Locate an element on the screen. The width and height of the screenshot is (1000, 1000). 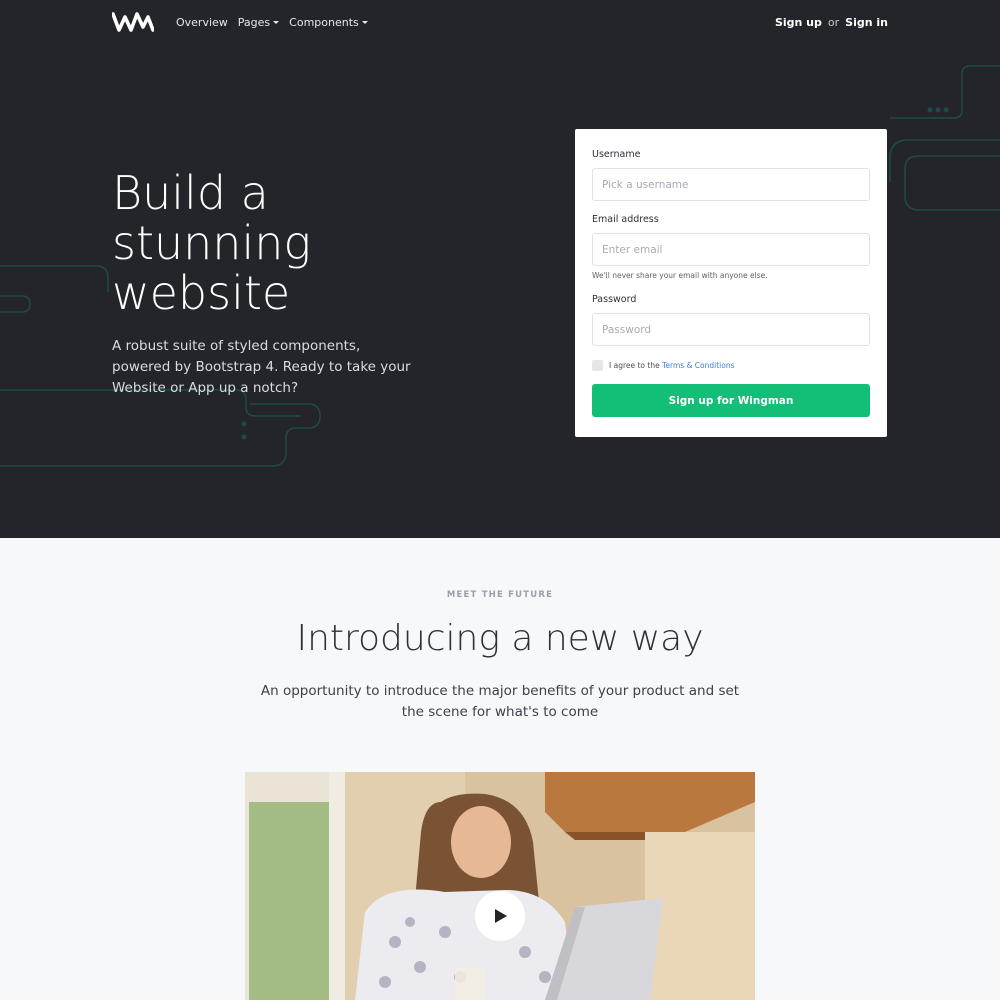
password-input is located at coordinates (731, 329).